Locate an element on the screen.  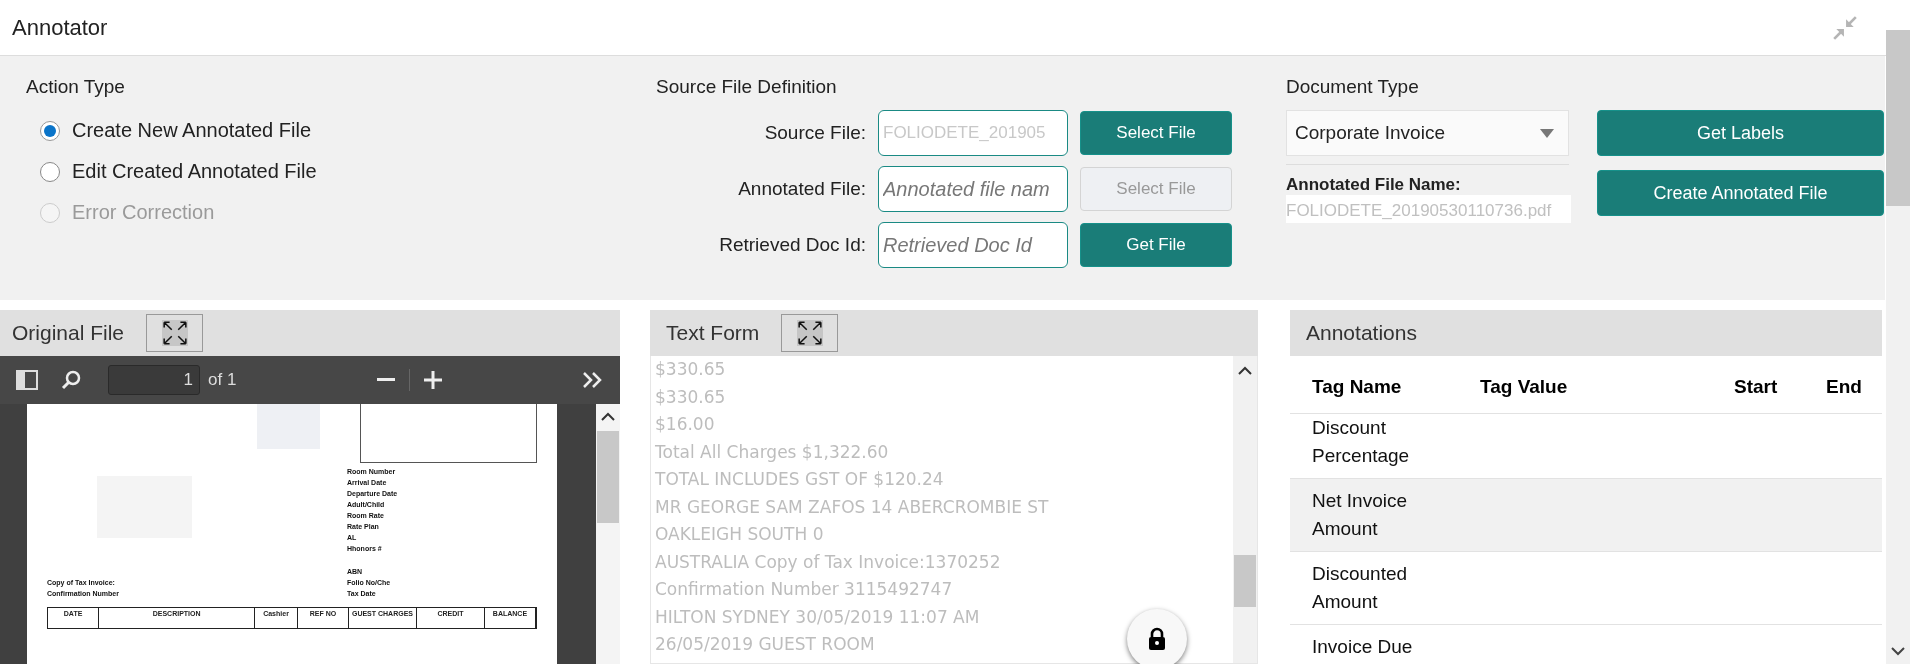
double-chevron-icon is located at coordinates (593, 380).